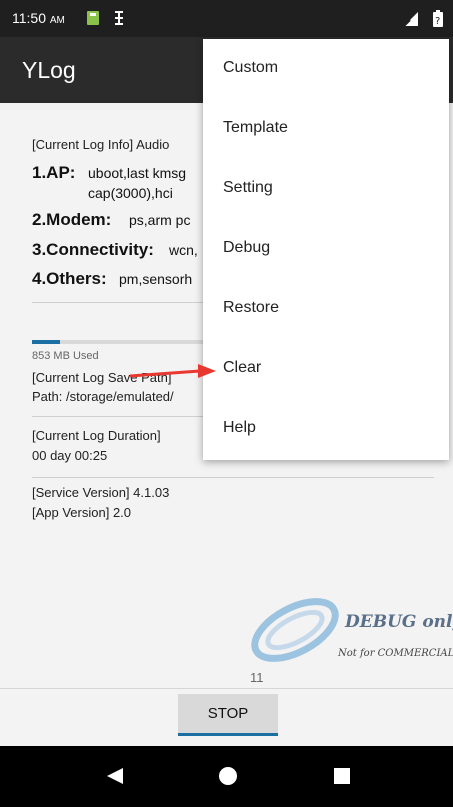  I want to click on time-value: 11:50, so click(29, 18).